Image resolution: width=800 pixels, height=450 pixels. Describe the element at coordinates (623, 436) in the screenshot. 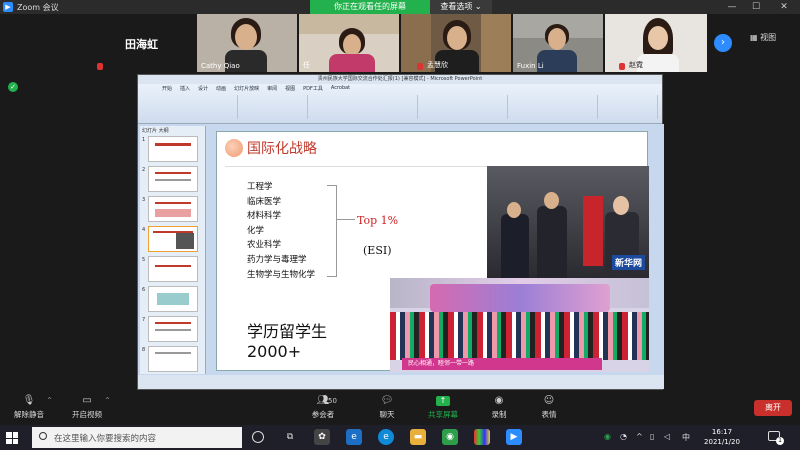

I see `wifi-icon: ◔` at that location.